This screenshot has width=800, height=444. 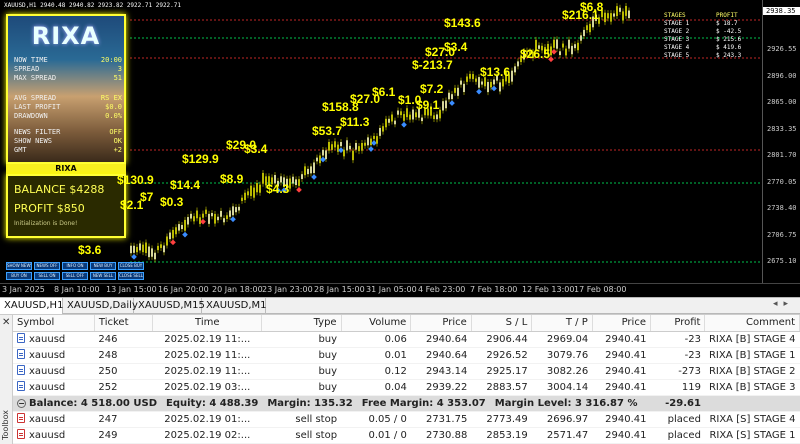 I want to click on ea-button: SHOW NEWS, so click(x=19, y=266).